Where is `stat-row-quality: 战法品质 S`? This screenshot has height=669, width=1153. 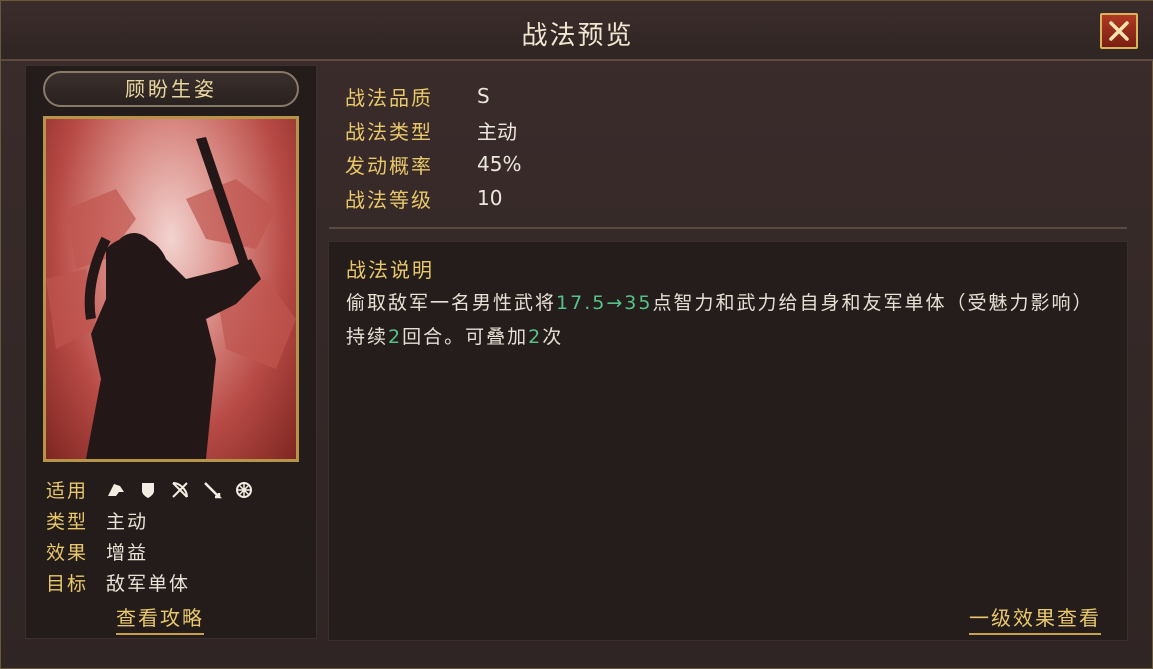 stat-row-quality: 战法品质 S is located at coordinates (433, 96).